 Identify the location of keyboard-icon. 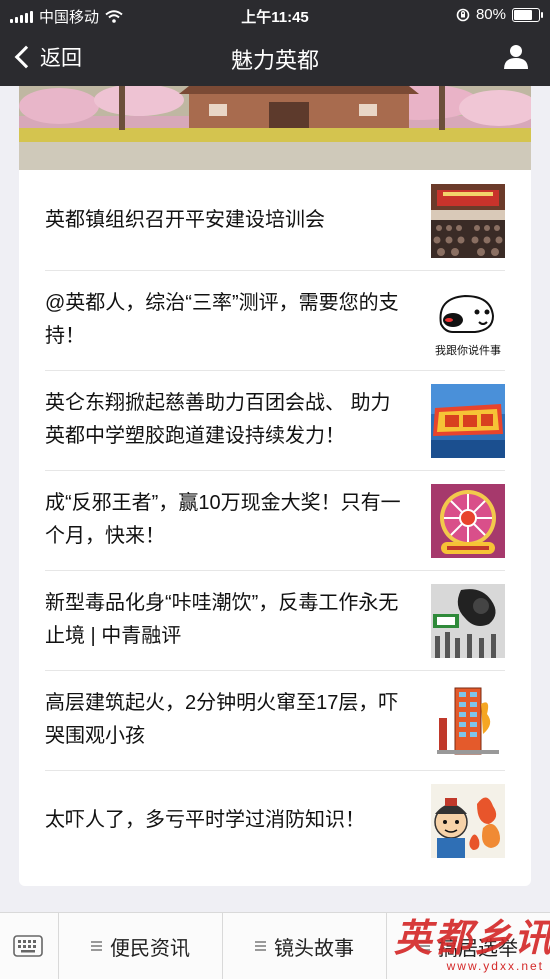
(28, 946).